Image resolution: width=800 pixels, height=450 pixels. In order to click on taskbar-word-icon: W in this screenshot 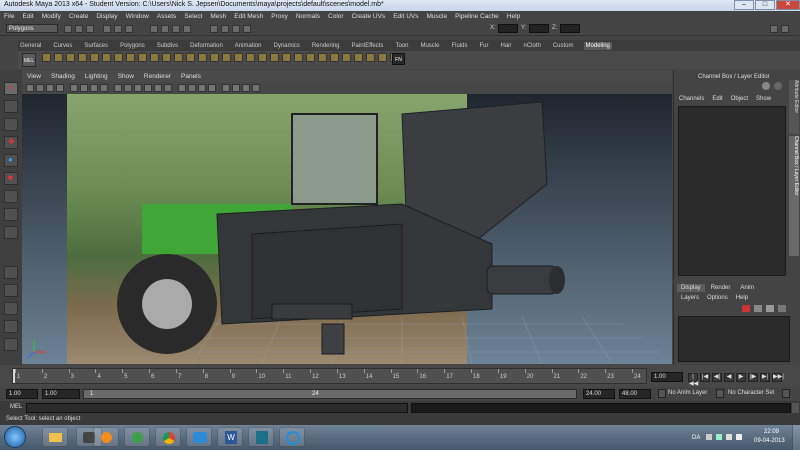, I will do `click(230, 437)`.